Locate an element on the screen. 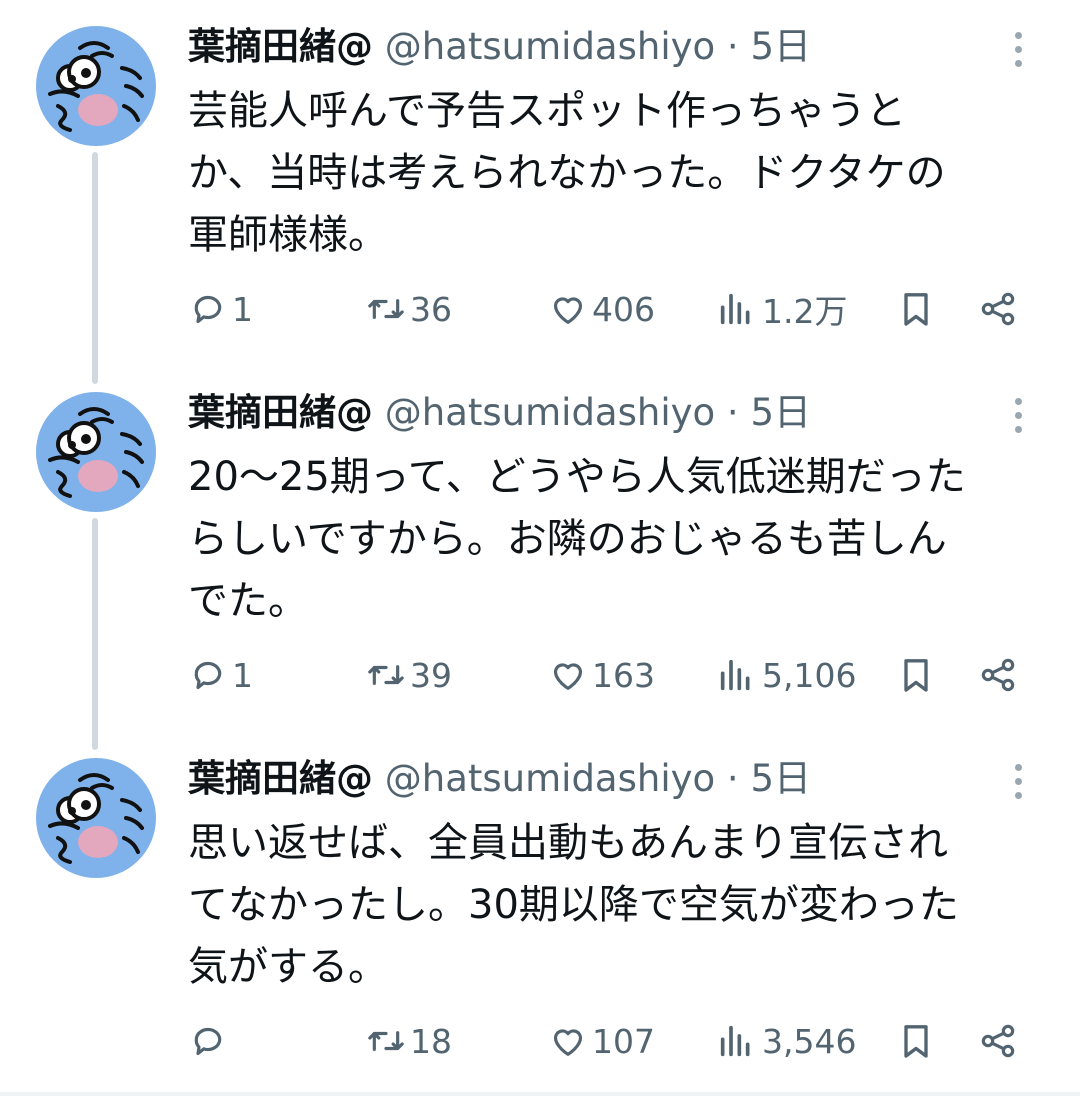 This screenshot has height=1098, width=1080. tweet-text-line: 気がする。 is located at coordinates (288, 967).